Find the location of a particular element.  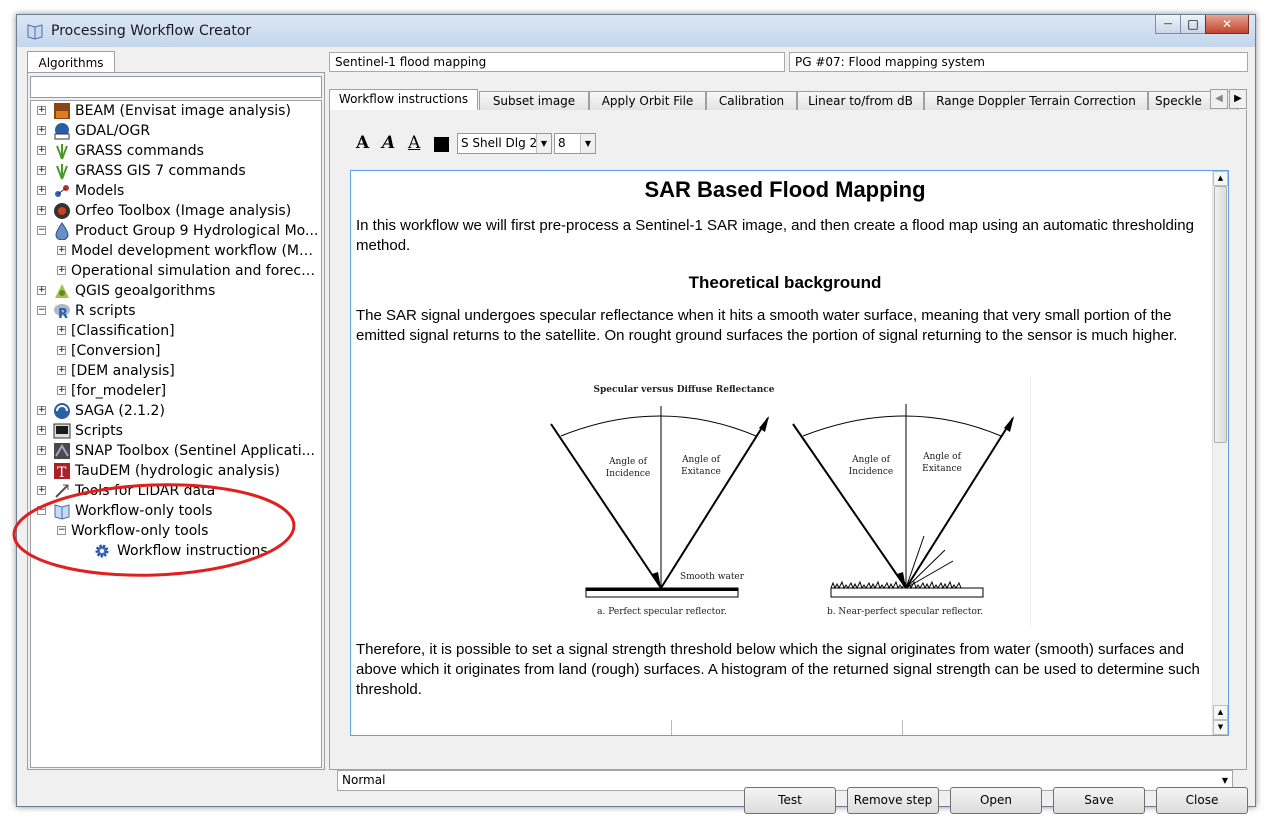

tree-item: + QGIS geoalgorithms is located at coordinates (176, 291).